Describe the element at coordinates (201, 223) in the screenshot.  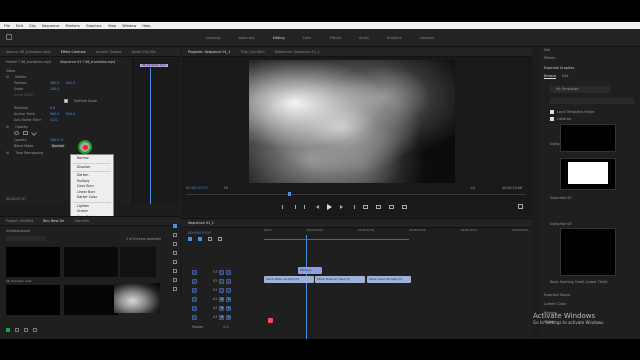
I see `tab-sequence: Sequence 01_1` at that location.